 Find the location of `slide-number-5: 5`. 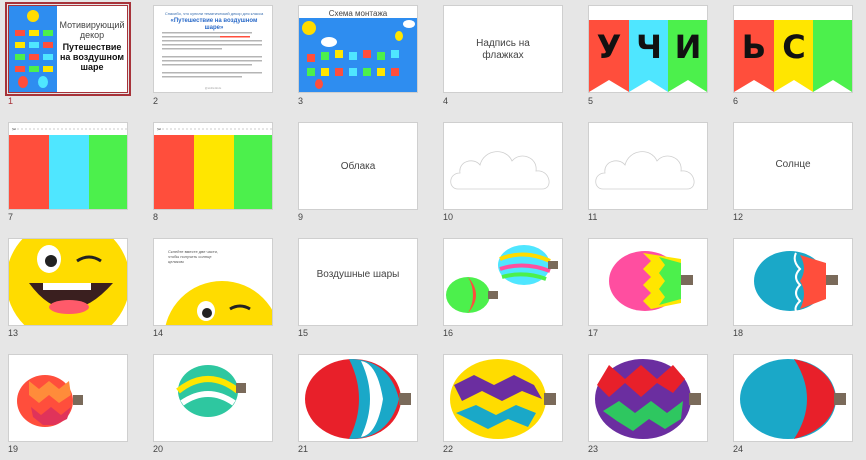

slide-number-5: 5 is located at coordinates (591, 101).